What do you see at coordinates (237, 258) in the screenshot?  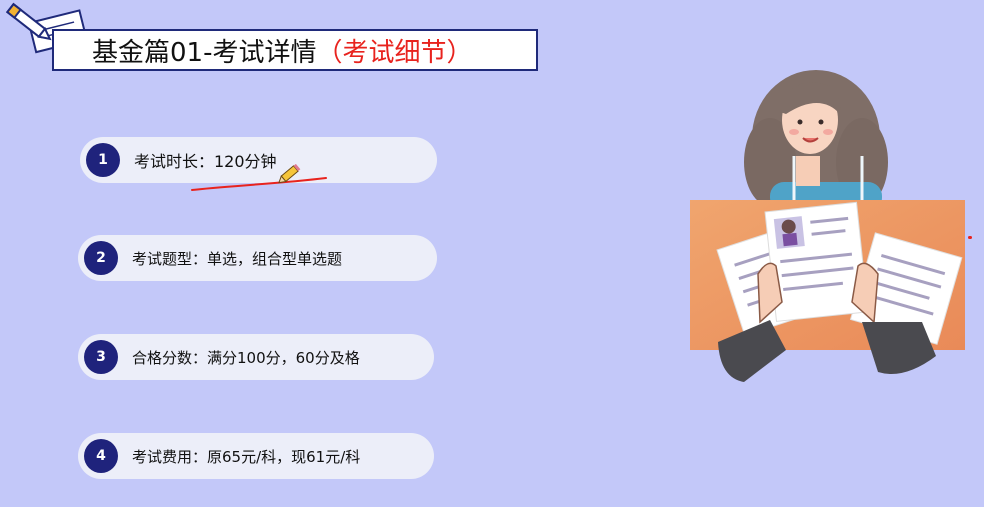 I see `item-text: 考试题型：单选，组合型单选题` at bounding box center [237, 258].